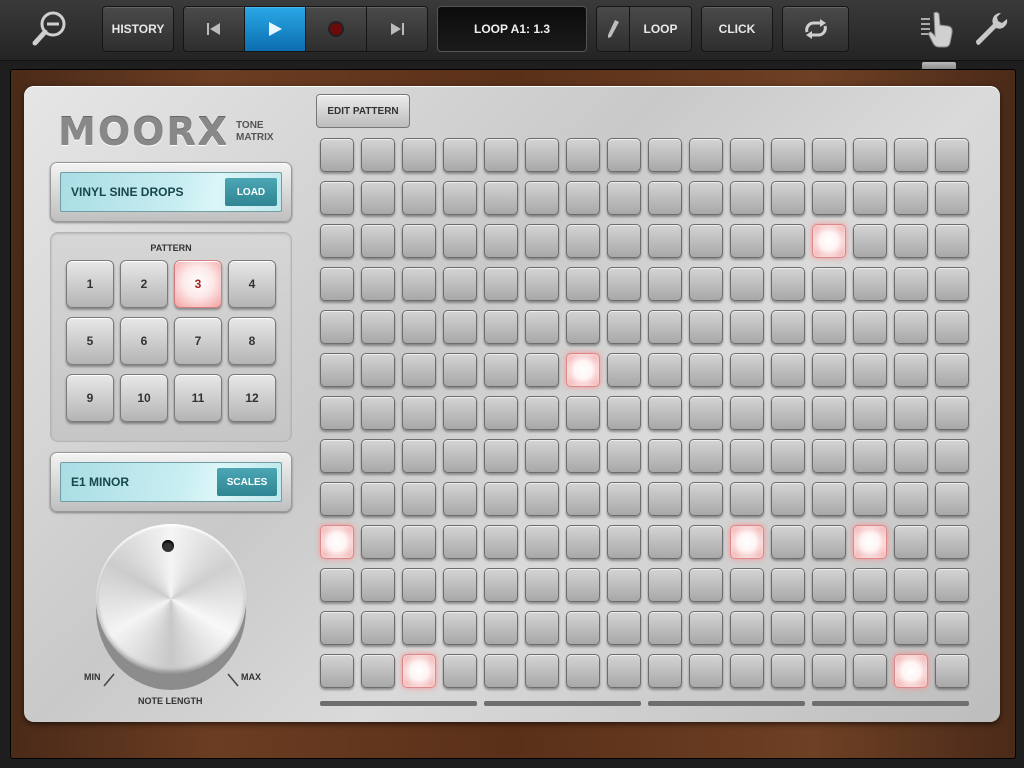 The height and width of the screenshot is (768, 1024). Describe the element at coordinates (644, 29) in the screenshot. I see `loop-button: LOOP` at that location.